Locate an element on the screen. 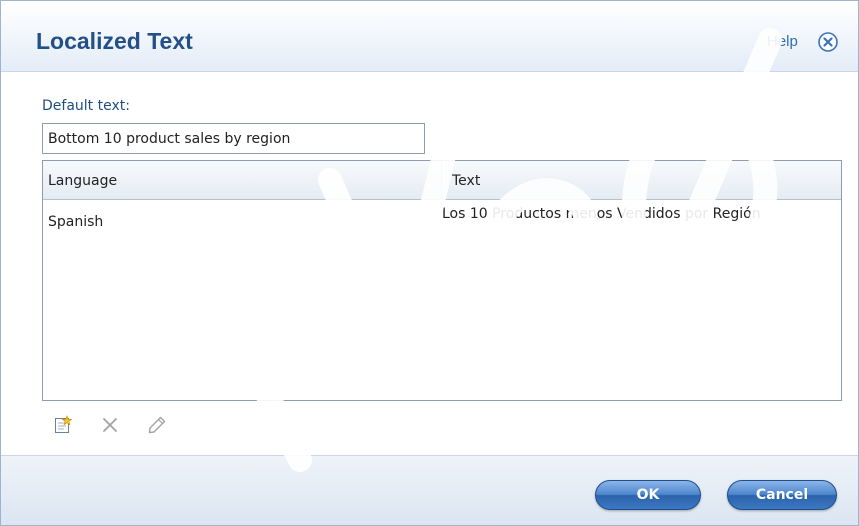  edit-icon is located at coordinates (157, 425).